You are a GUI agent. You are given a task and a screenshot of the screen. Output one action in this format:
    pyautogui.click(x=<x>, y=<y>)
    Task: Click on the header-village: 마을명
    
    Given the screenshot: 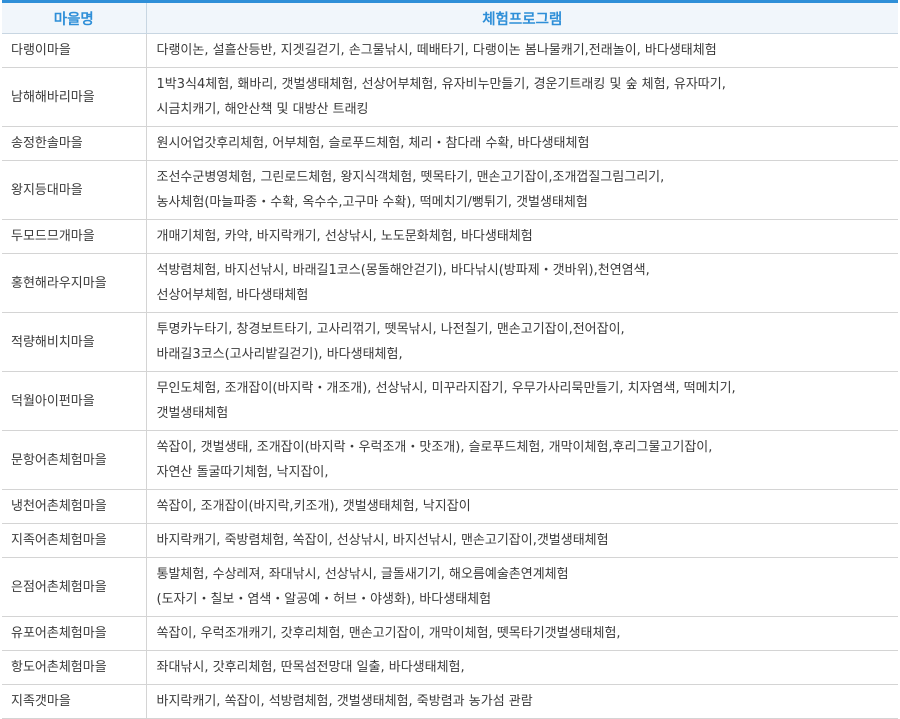 What is the action you would take?
    pyautogui.click(x=74, y=17)
    